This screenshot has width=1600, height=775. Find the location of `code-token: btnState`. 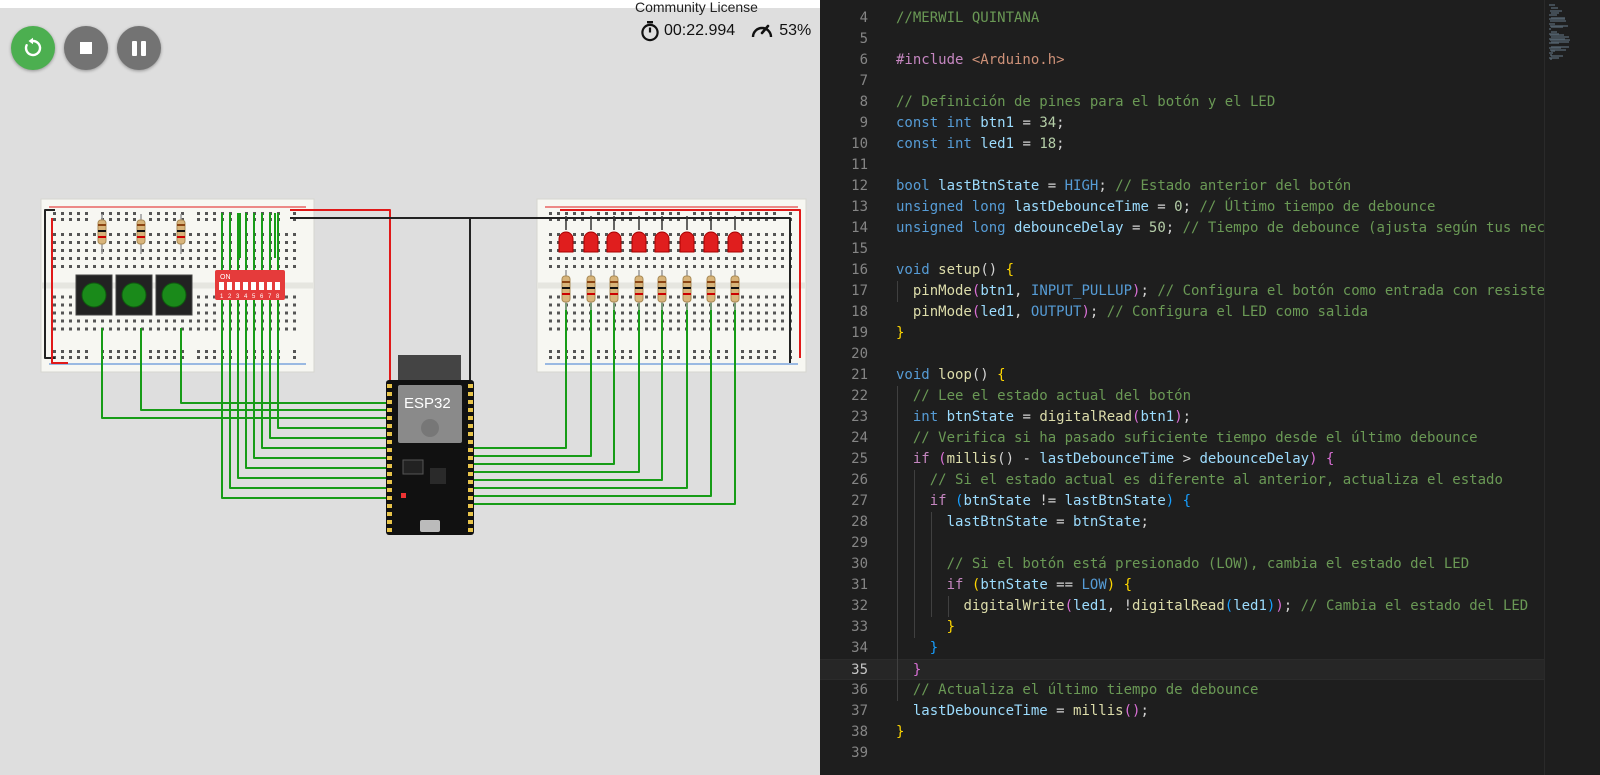

code-token: btnState is located at coordinates (997, 501).